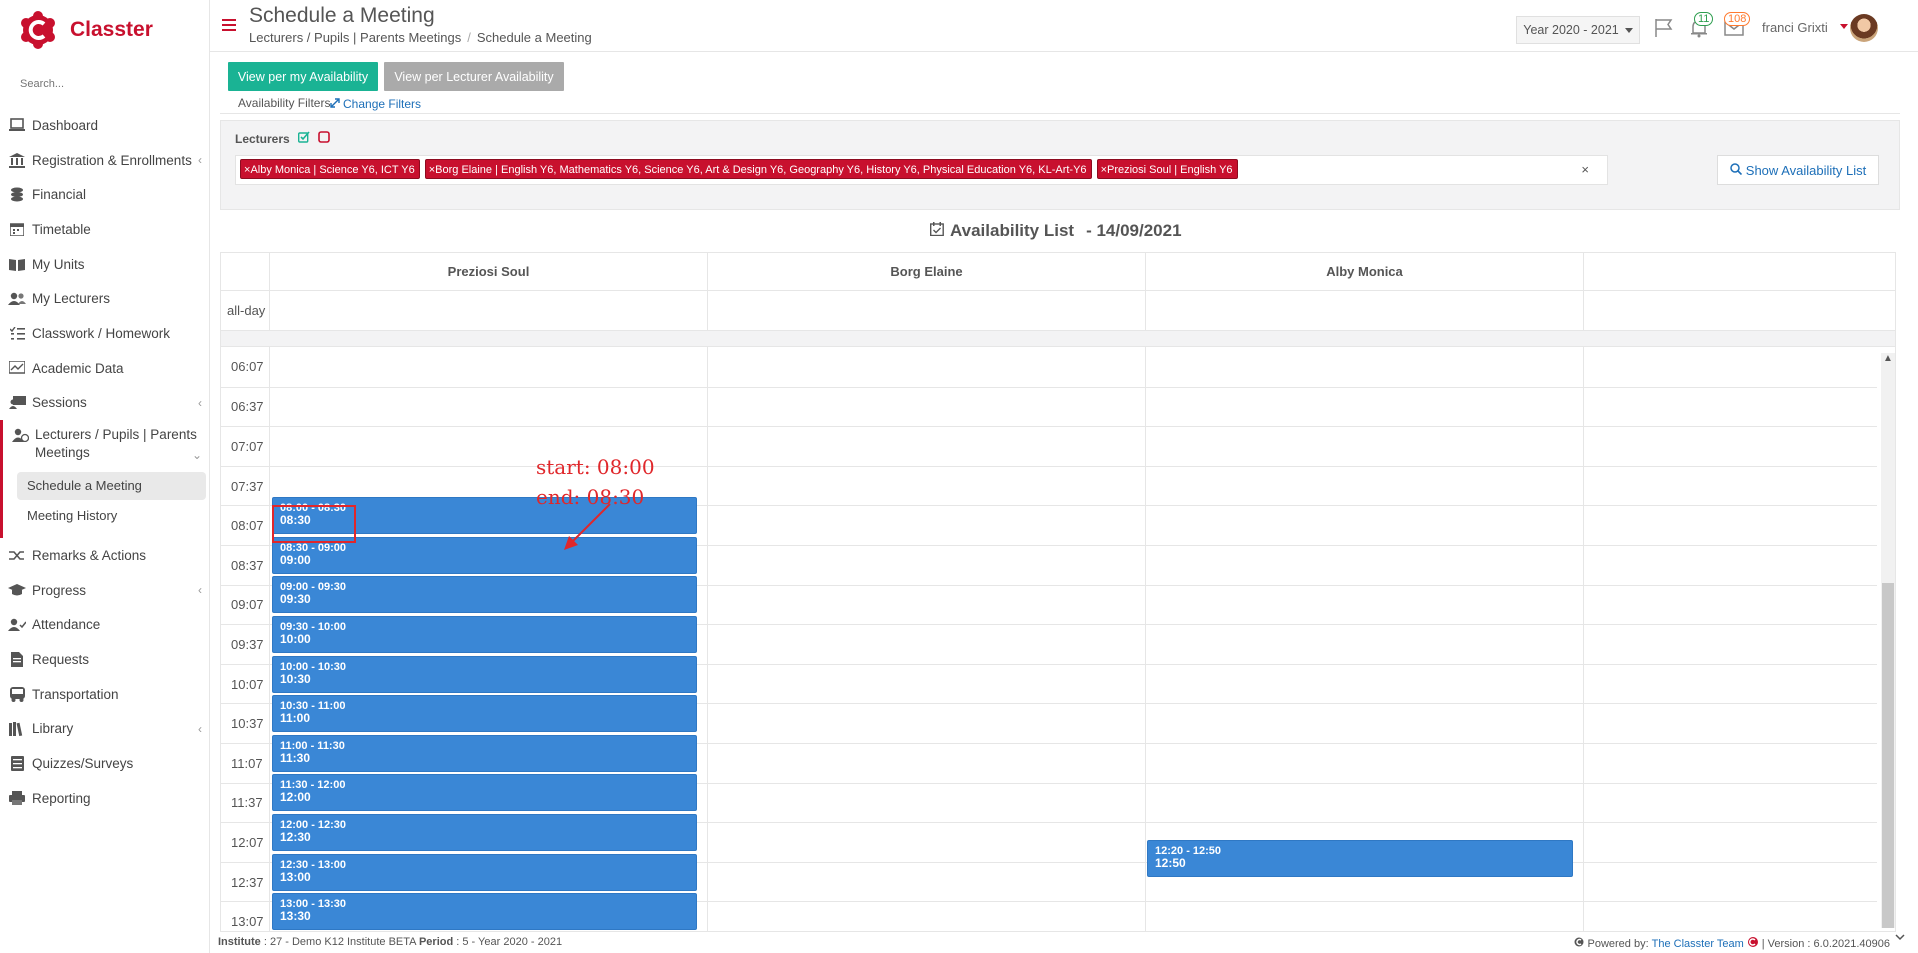  Describe the element at coordinates (247, 803) in the screenshot. I see `time-label: 11:37` at that location.